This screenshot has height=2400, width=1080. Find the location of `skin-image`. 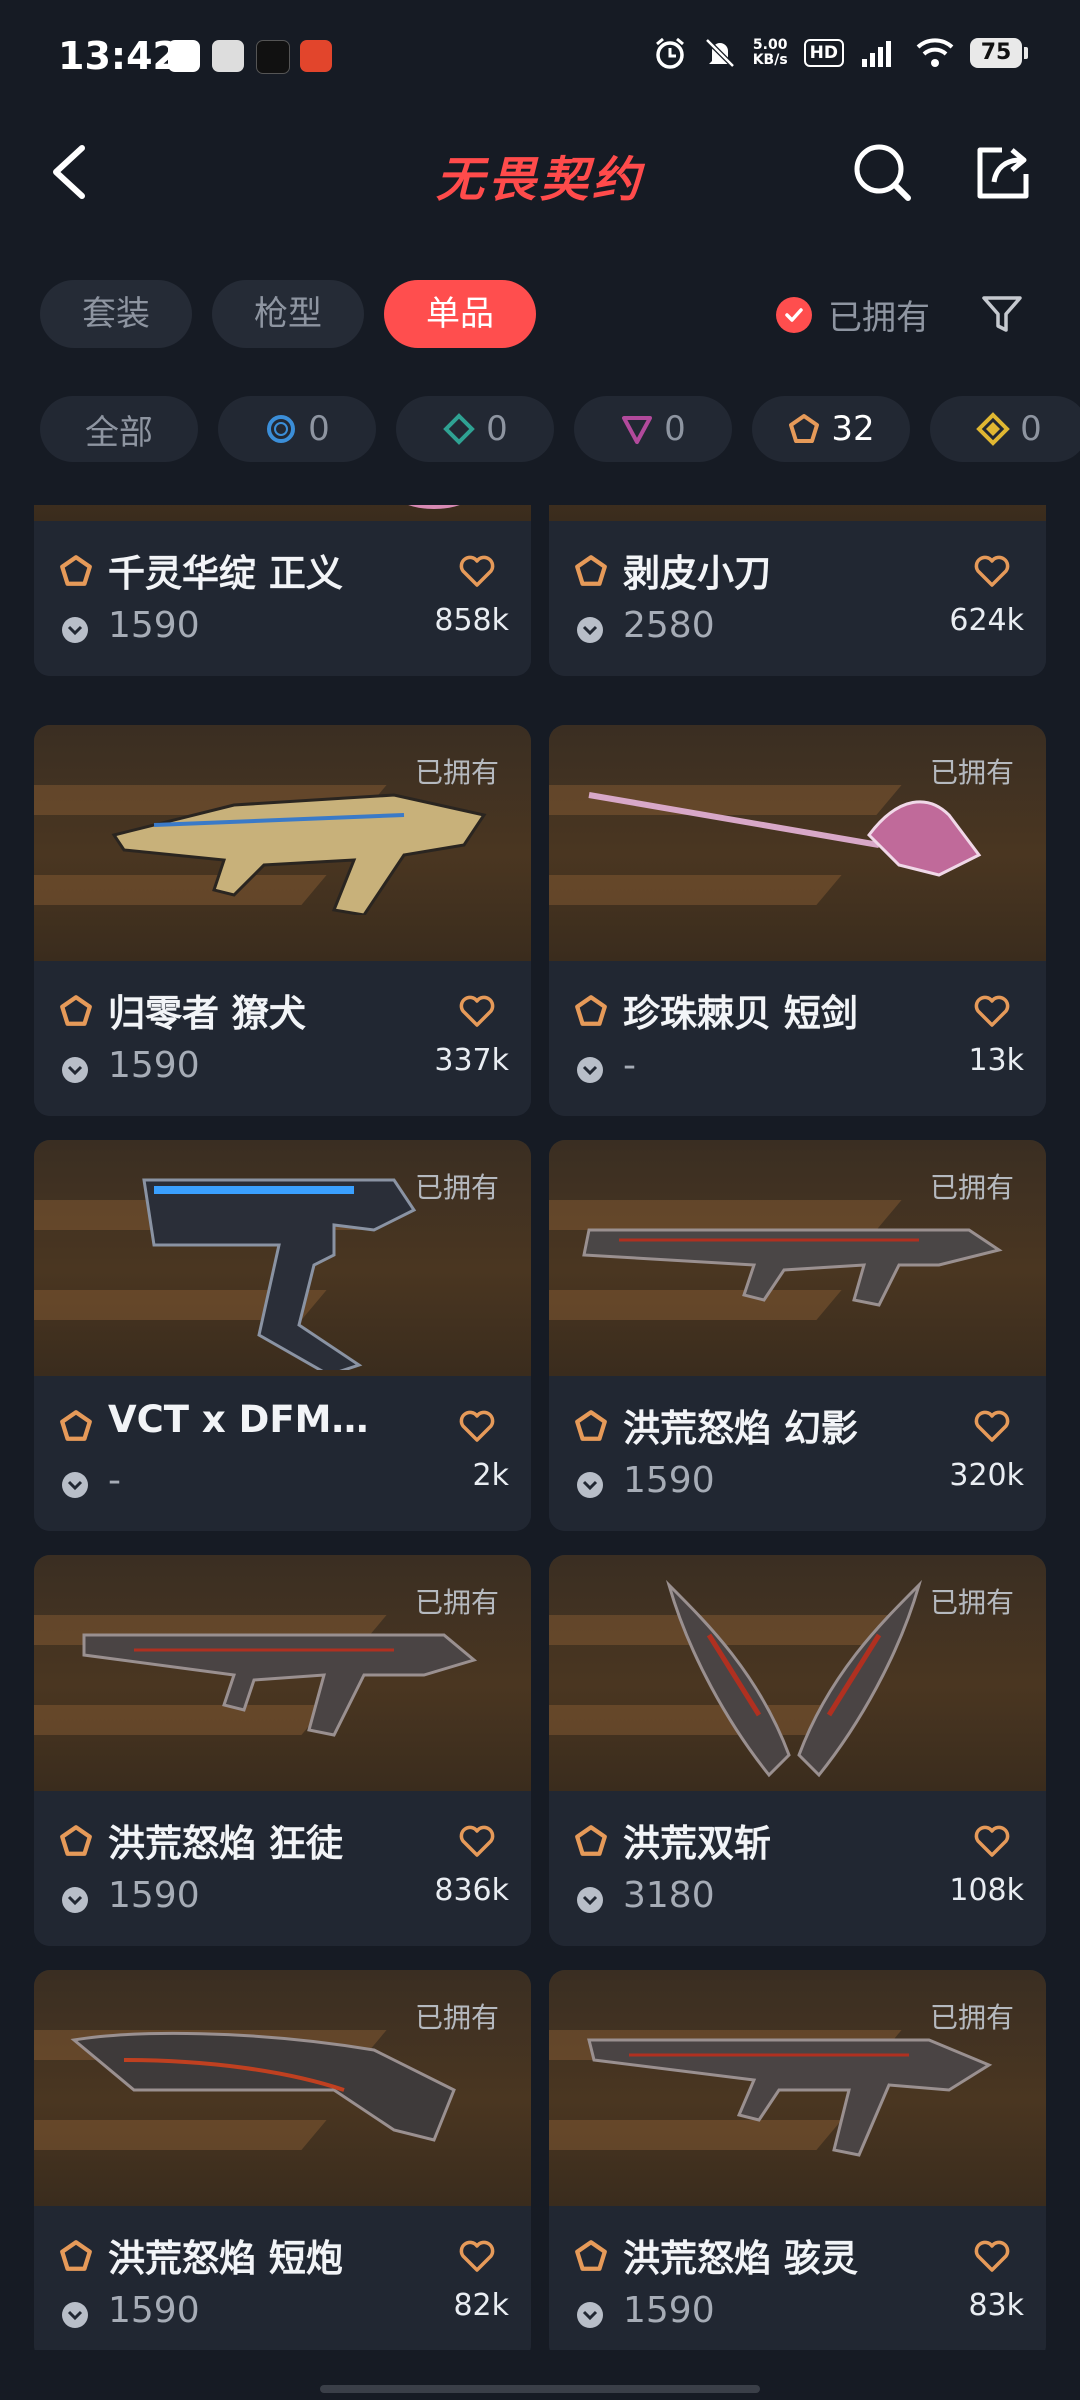

skin-image is located at coordinates (797, 513).